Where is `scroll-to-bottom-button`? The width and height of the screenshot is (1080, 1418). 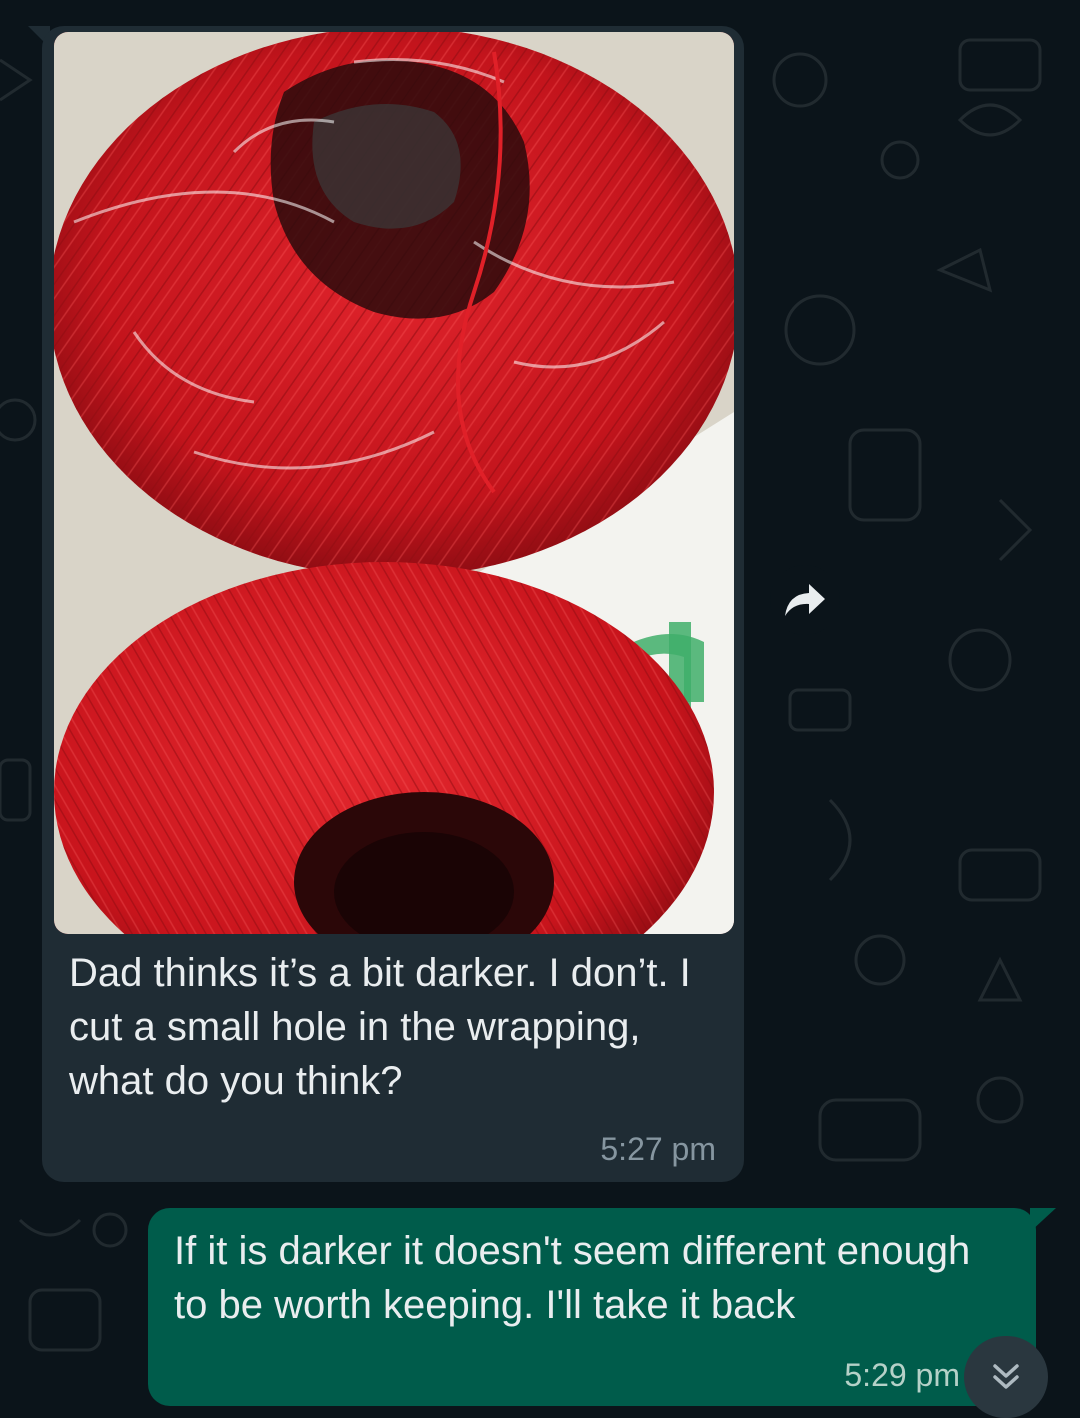 scroll-to-bottom-button is located at coordinates (1006, 1377).